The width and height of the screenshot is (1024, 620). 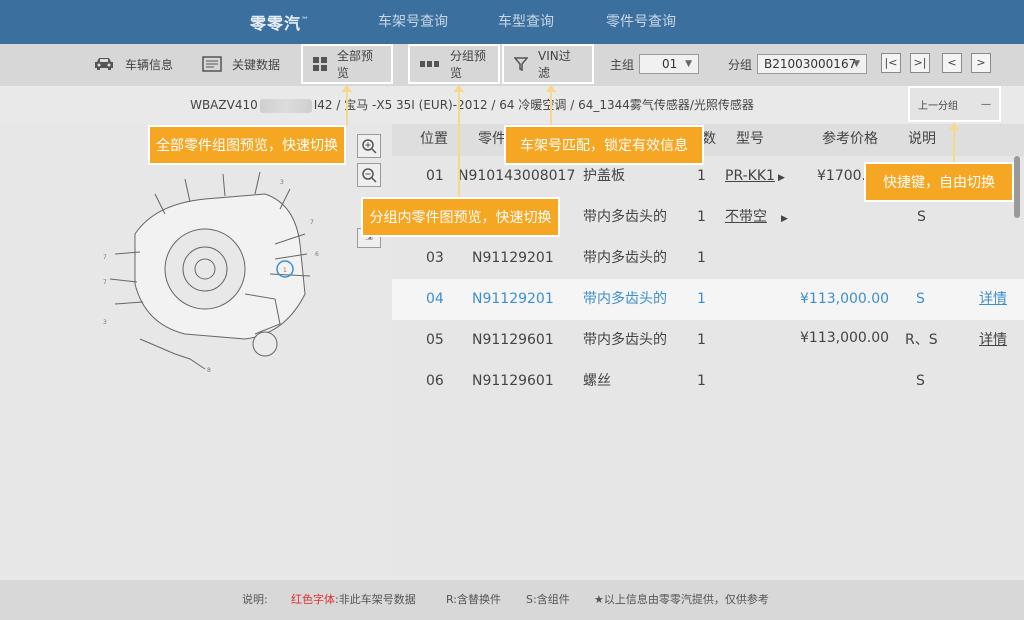 What do you see at coordinates (313, 599) in the screenshot?
I see `red-font-text: 红色字体` at bounding box center [313, 599].